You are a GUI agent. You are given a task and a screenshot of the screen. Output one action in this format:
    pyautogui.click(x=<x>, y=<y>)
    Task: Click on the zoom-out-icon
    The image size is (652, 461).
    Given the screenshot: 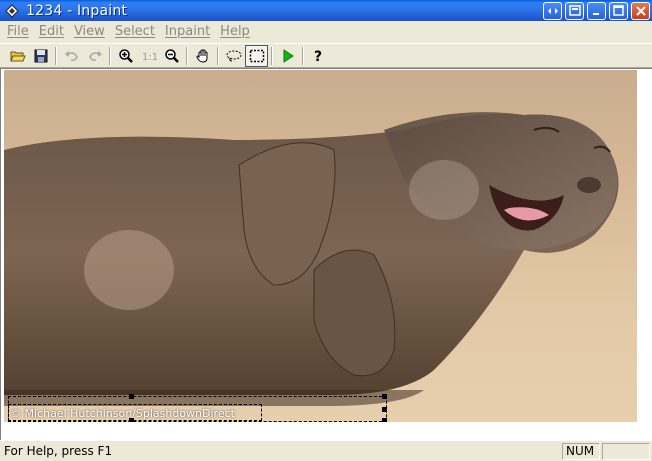 What is the action you would take?
    pyautogui.click(x=171, y=56)
    